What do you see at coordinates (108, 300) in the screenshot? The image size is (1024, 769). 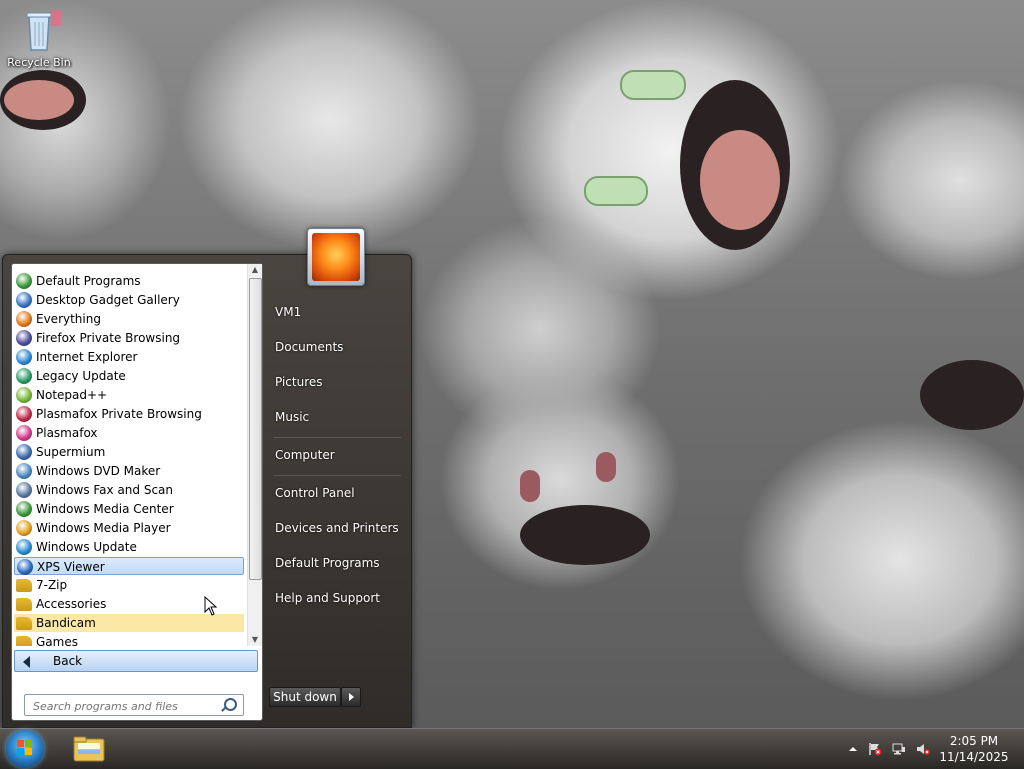 I see `program-label: Desktop Gadget Gallery` at bounding box center [108, 300].